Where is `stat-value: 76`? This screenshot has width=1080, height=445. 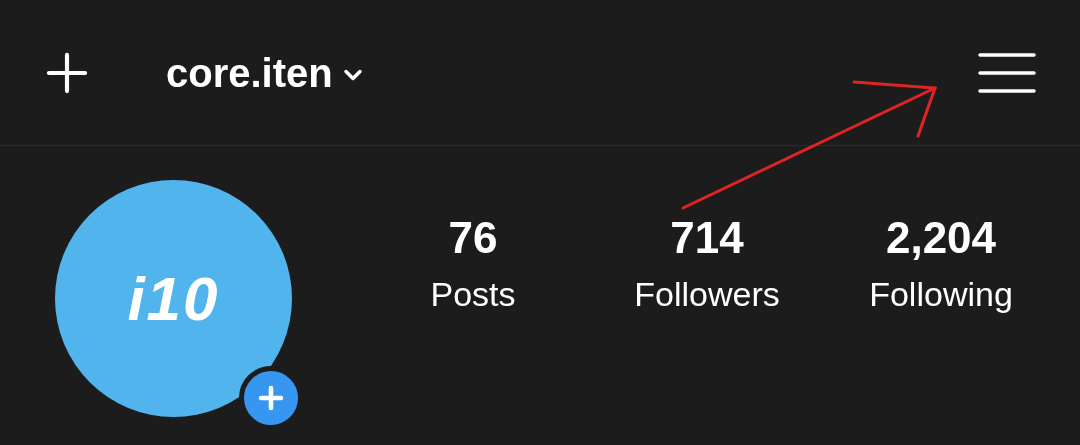 stat-value: 76 is located at coordinates (473, 238).